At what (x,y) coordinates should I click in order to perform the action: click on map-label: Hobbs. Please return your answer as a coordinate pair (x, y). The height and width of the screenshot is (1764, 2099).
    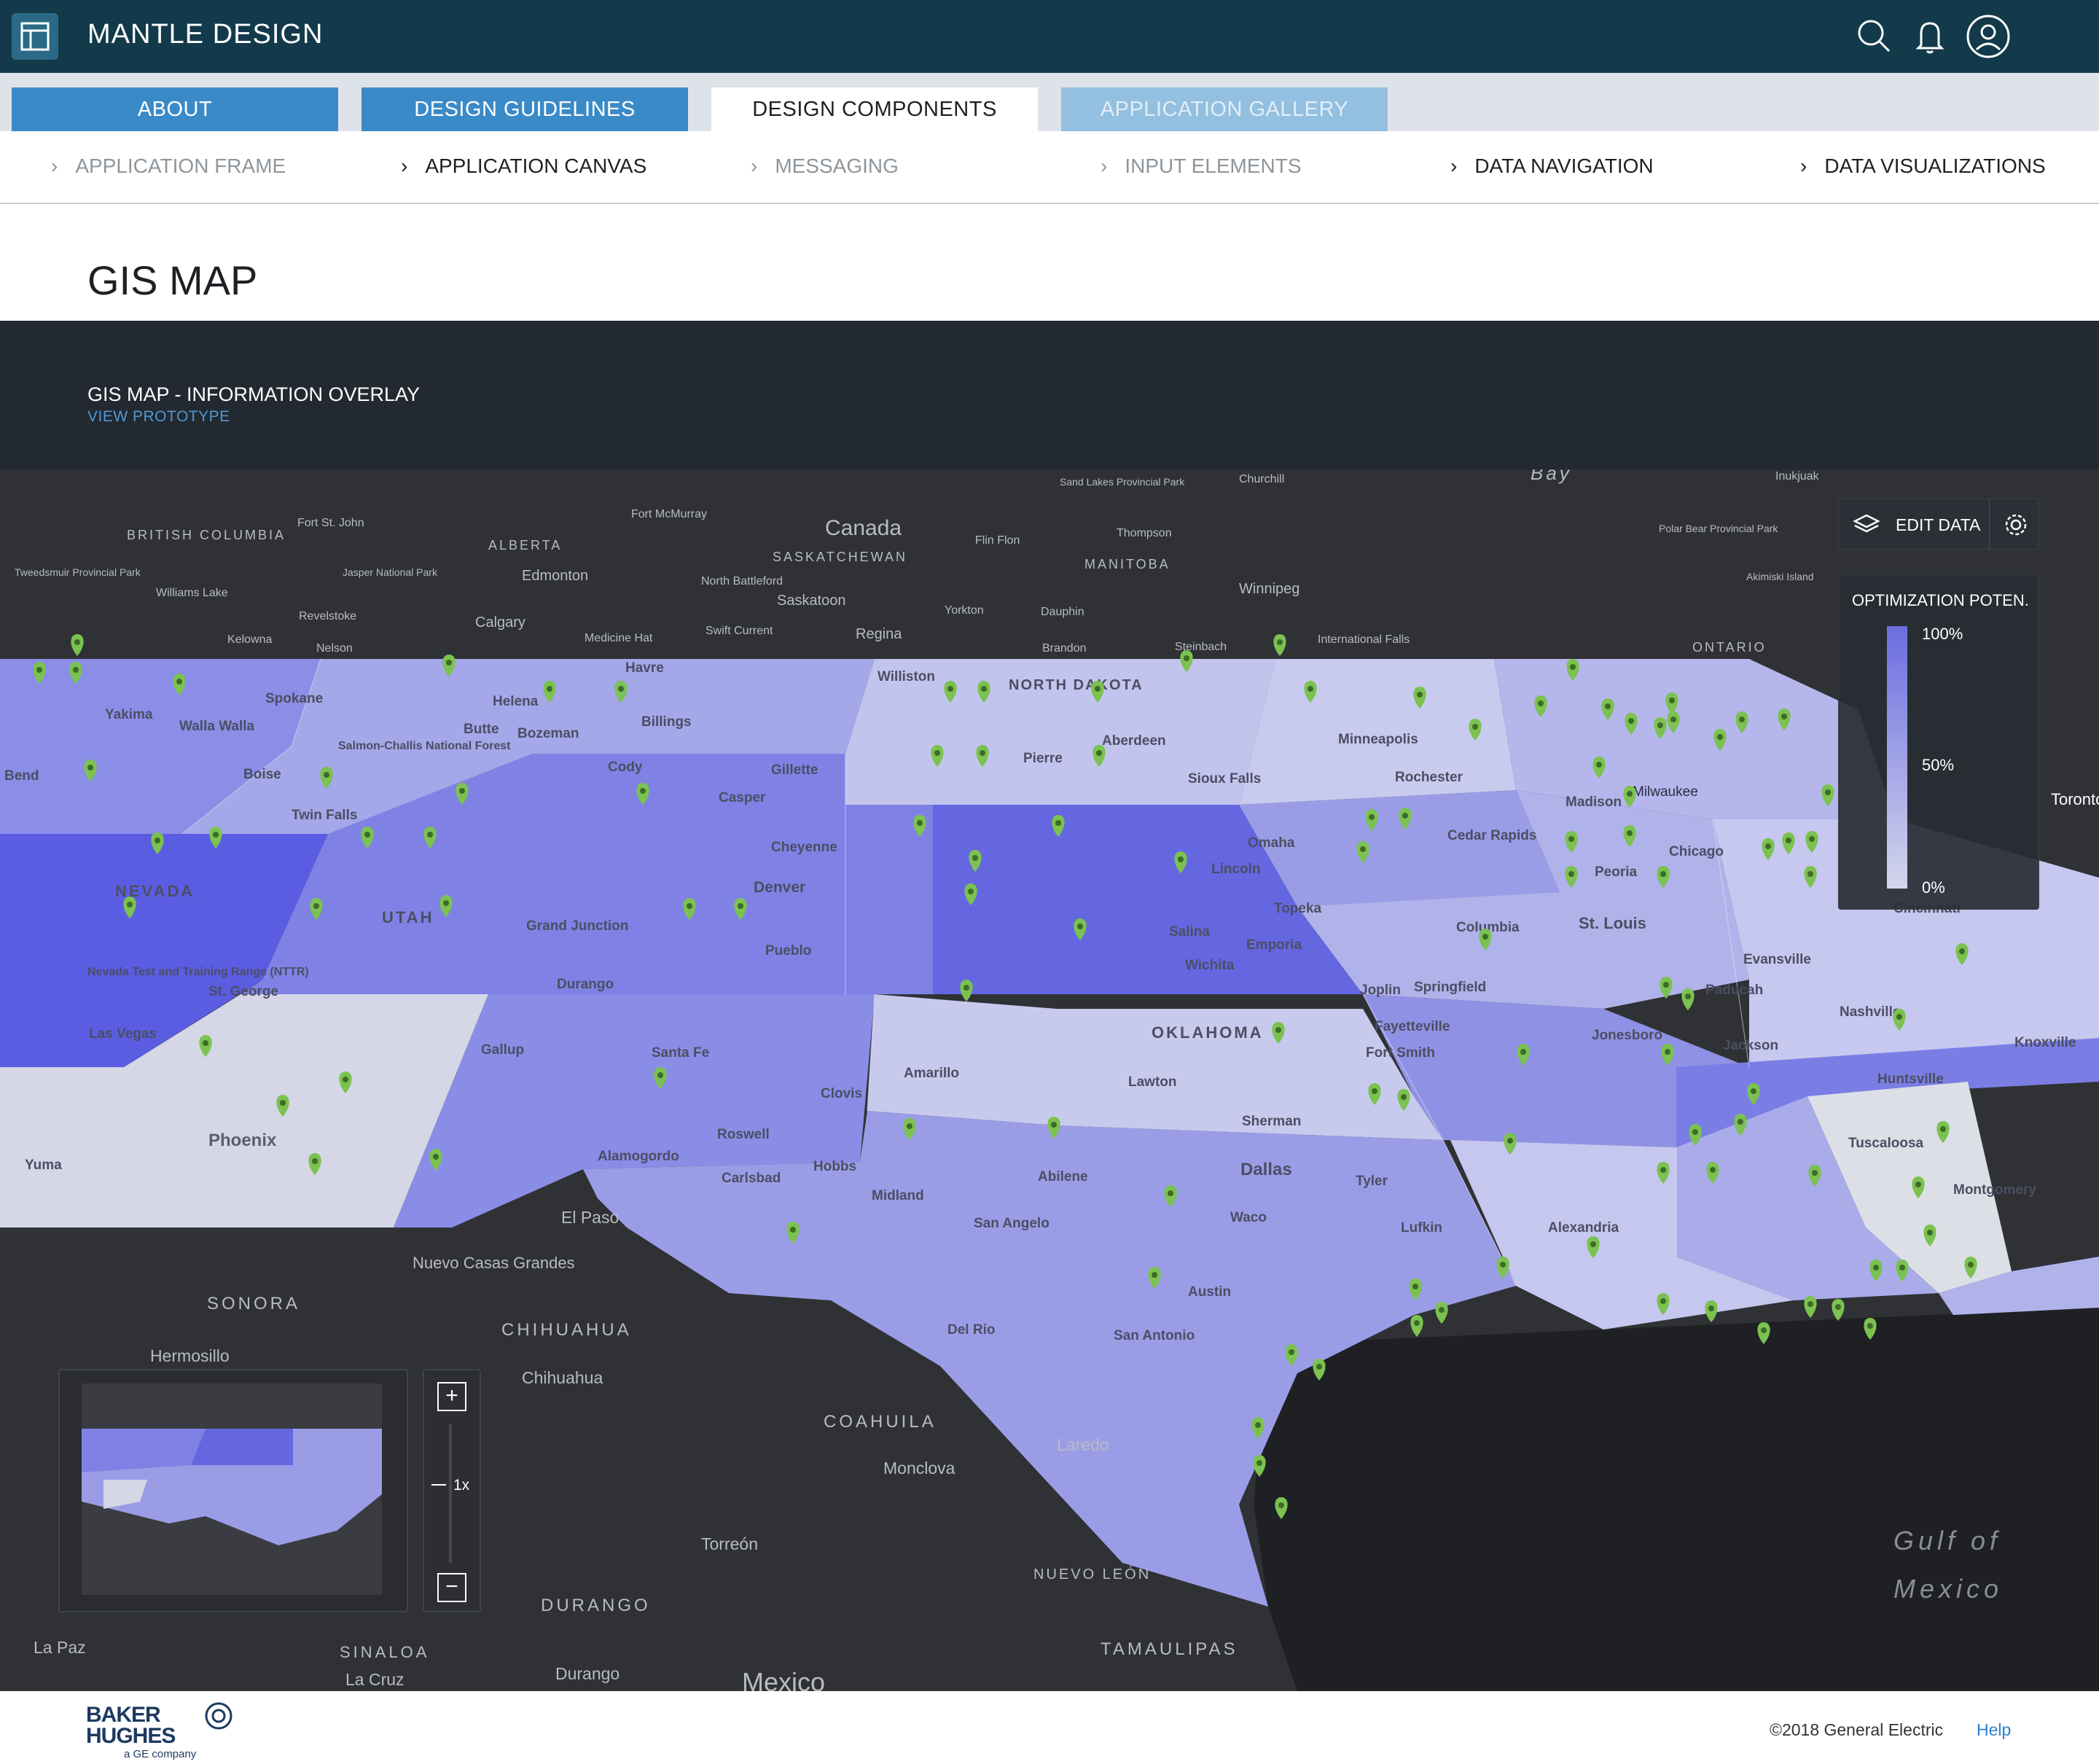
    Looking at the image, I should click on (834, 1166).